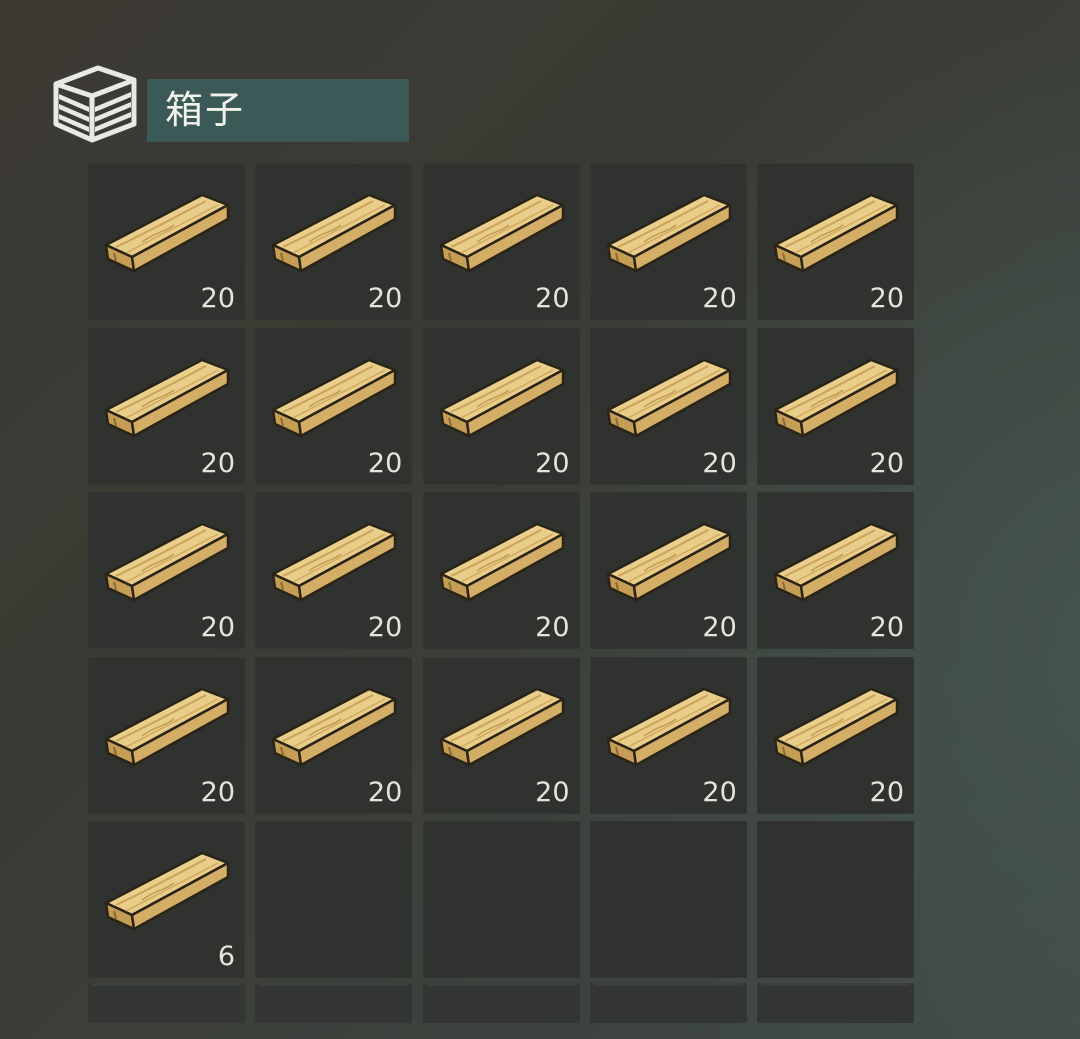  Describe the element at coordinates (95, 104) in the screenshot. I see `storage-box-icon` at that location.